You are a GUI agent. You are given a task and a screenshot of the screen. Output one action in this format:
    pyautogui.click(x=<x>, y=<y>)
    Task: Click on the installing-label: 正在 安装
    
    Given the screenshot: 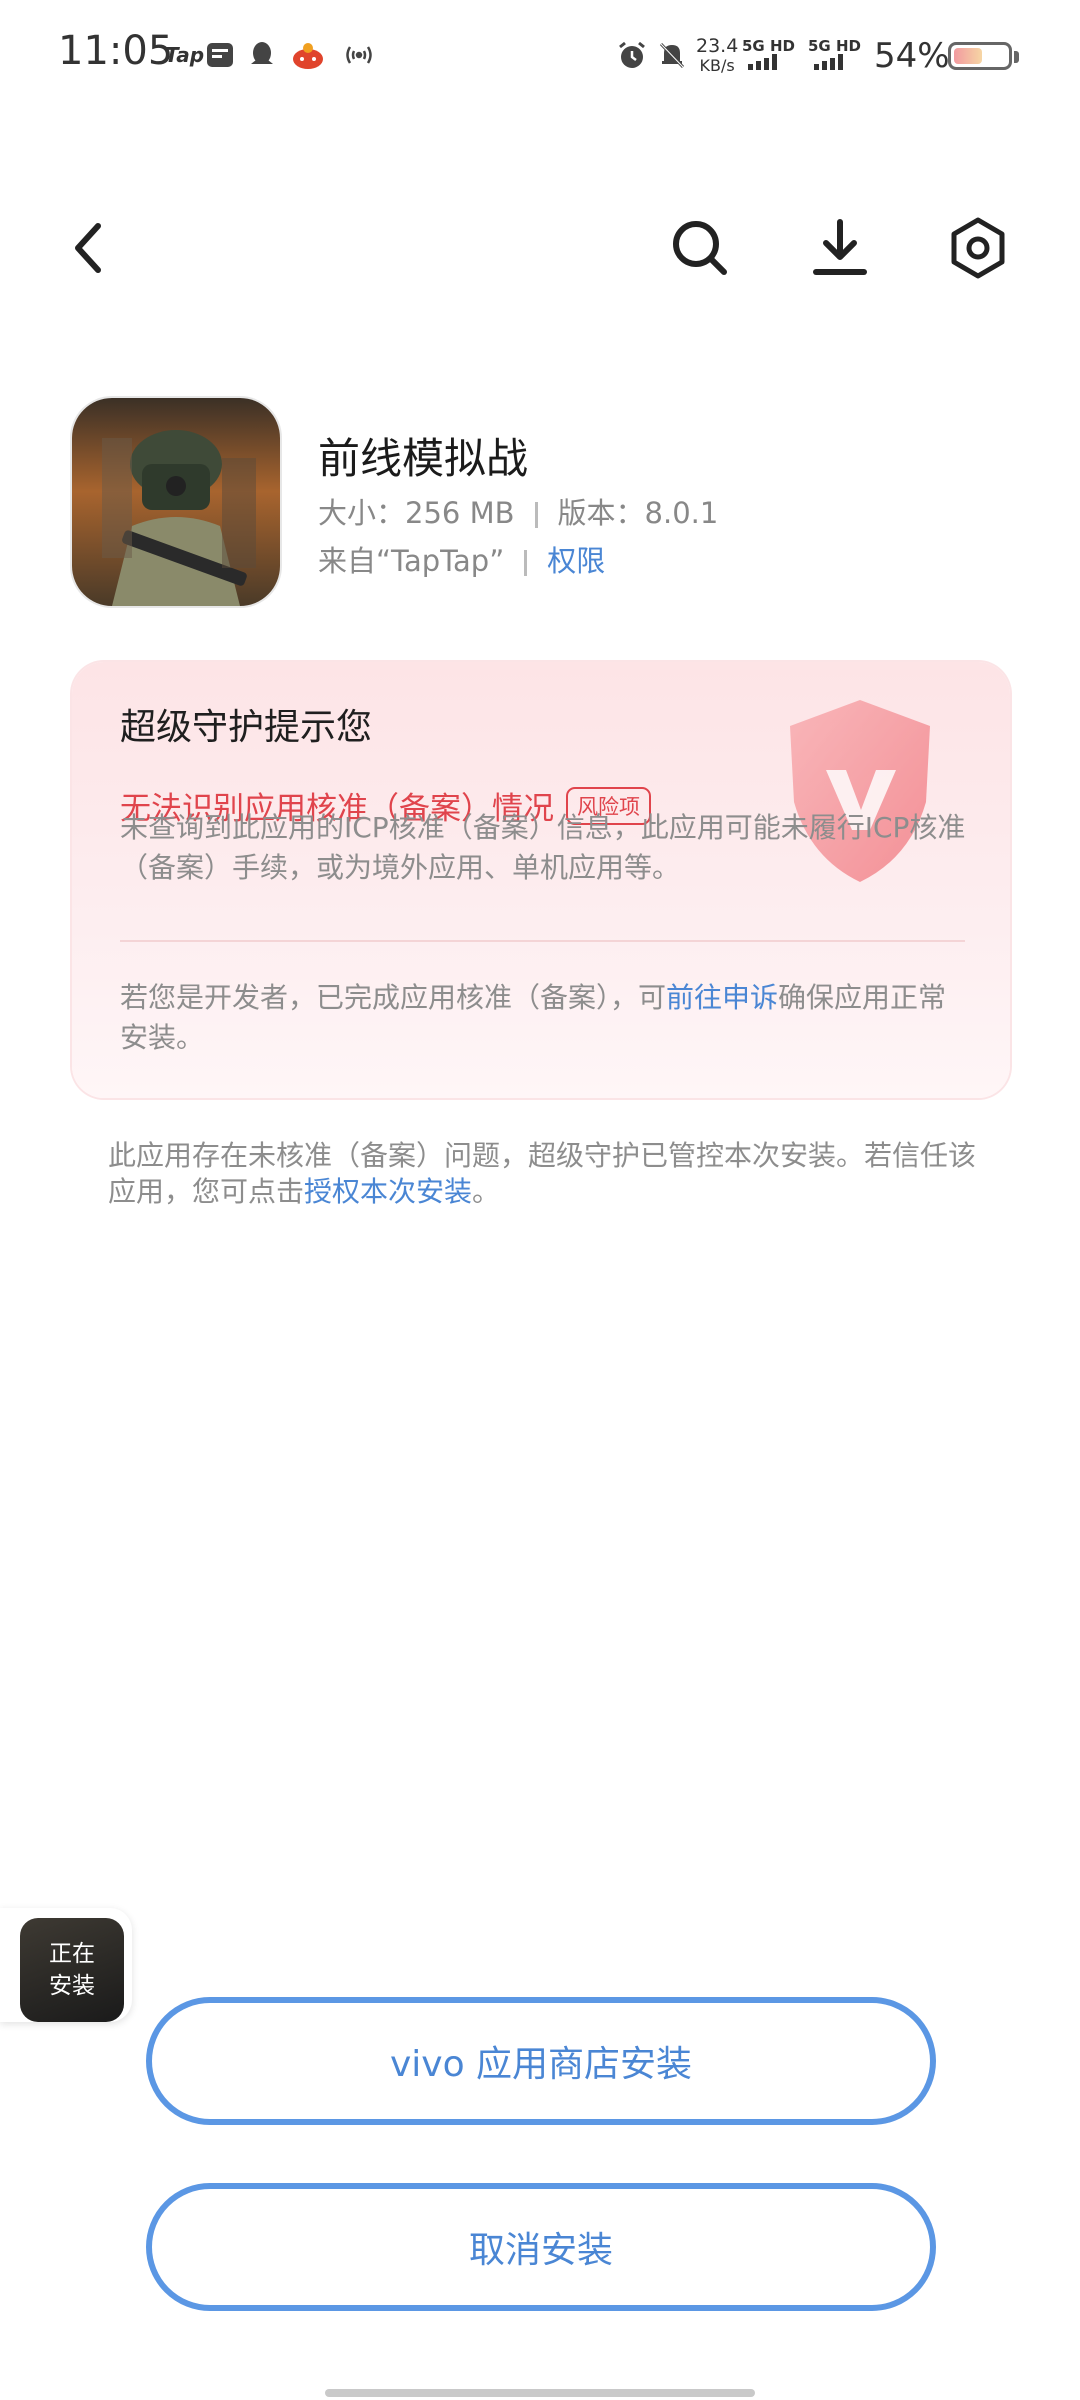 What is the action you would take?
    pyautogui.click(x=72, y=1970)
    